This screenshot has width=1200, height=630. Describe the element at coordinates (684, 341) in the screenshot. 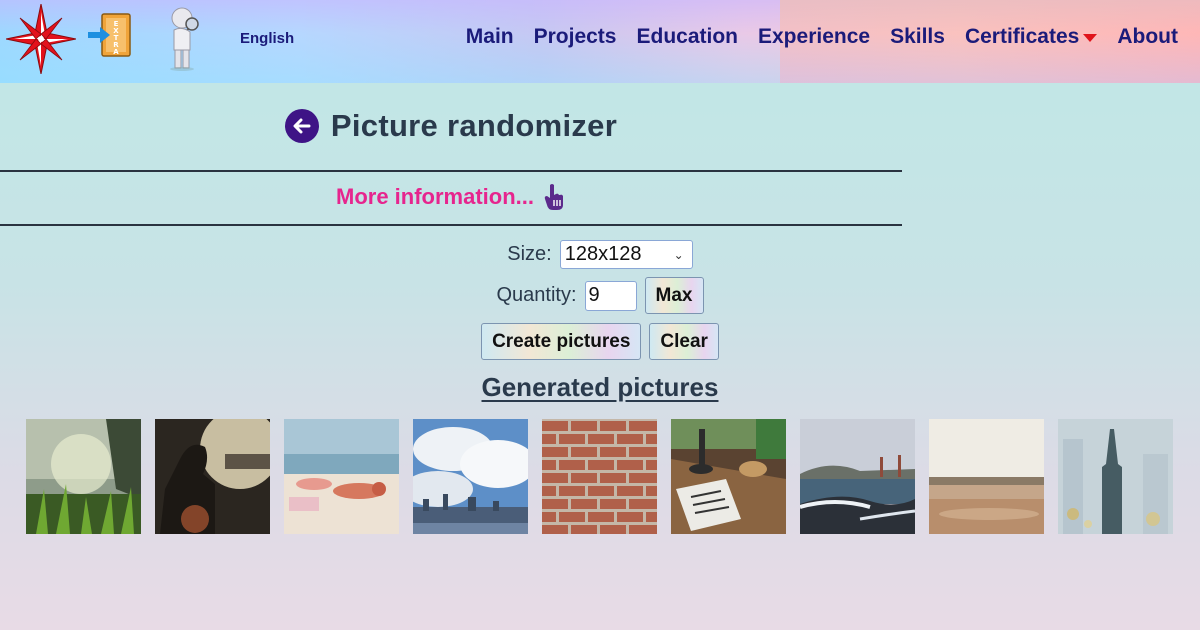

I see `clear-button: Clear` at that location.